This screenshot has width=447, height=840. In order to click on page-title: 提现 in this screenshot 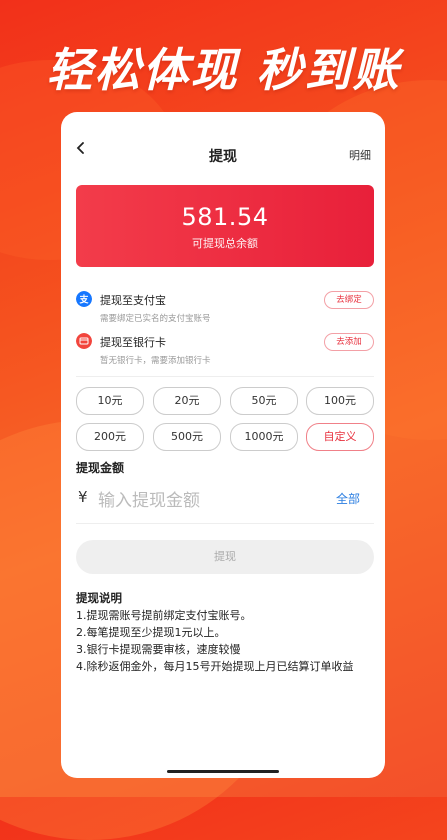, I will do `click(223, 157)`.